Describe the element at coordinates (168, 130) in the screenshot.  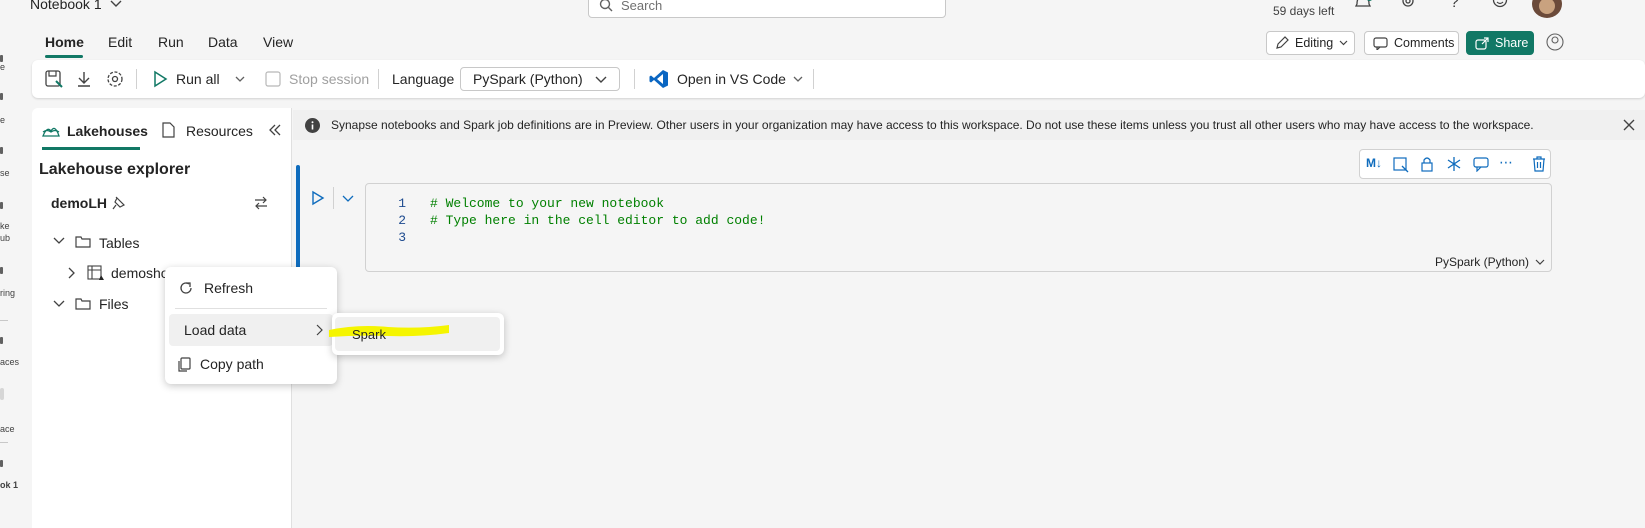
I see `resources-tab-icon` at that location.